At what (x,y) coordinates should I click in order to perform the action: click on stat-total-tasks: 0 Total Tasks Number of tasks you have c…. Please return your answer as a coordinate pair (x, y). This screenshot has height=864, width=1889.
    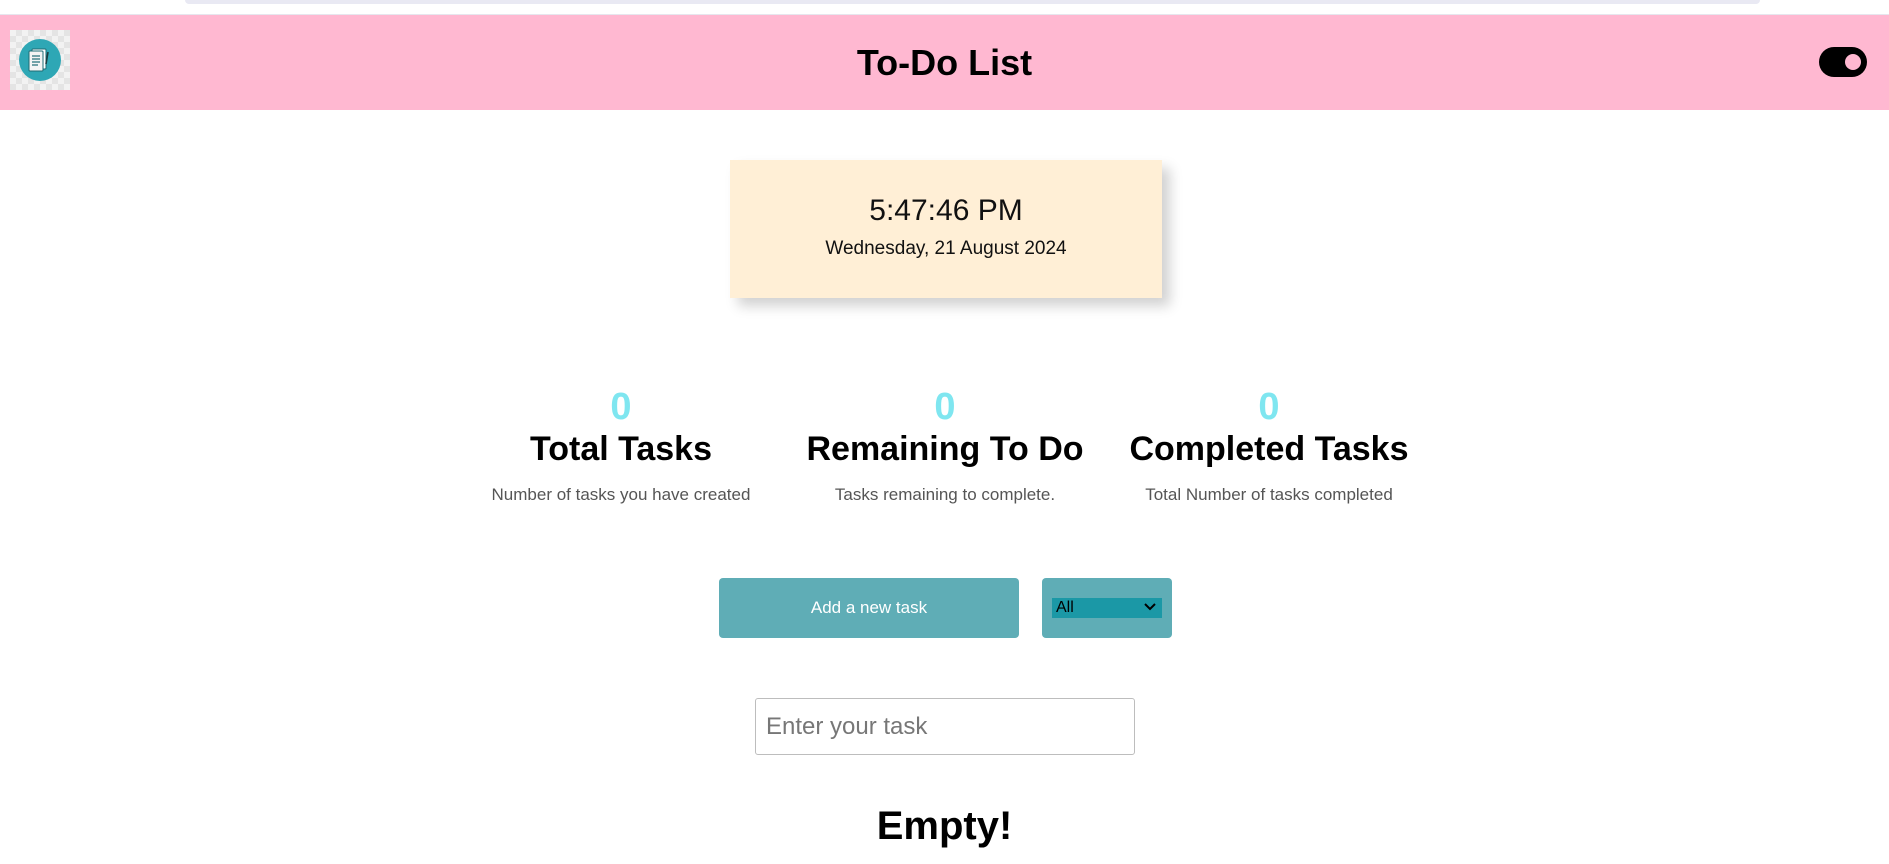
    Looking at the image, I should click on (621, 445).